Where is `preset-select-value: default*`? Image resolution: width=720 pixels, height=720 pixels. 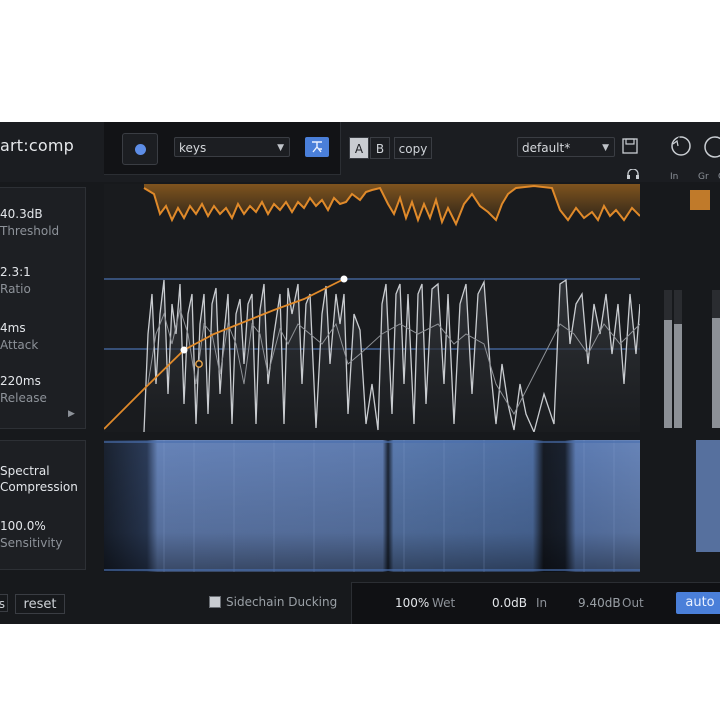 preset-select-value: default* is located at coordinates (546, 148).